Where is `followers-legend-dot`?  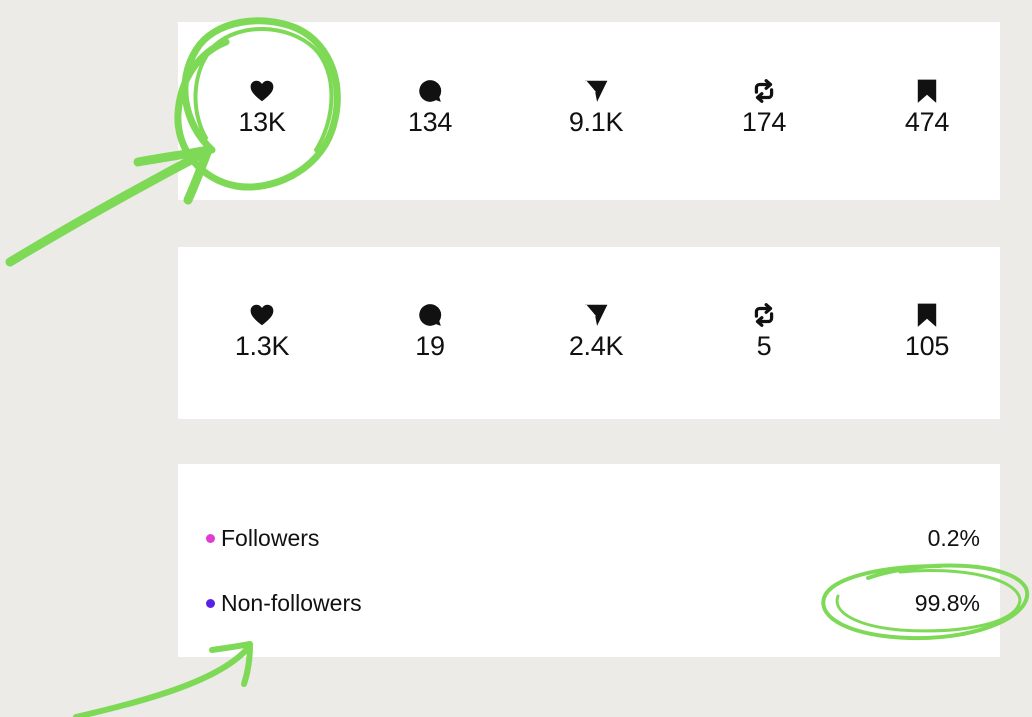 followers-legend-dot is located at coordinates (210, 538).